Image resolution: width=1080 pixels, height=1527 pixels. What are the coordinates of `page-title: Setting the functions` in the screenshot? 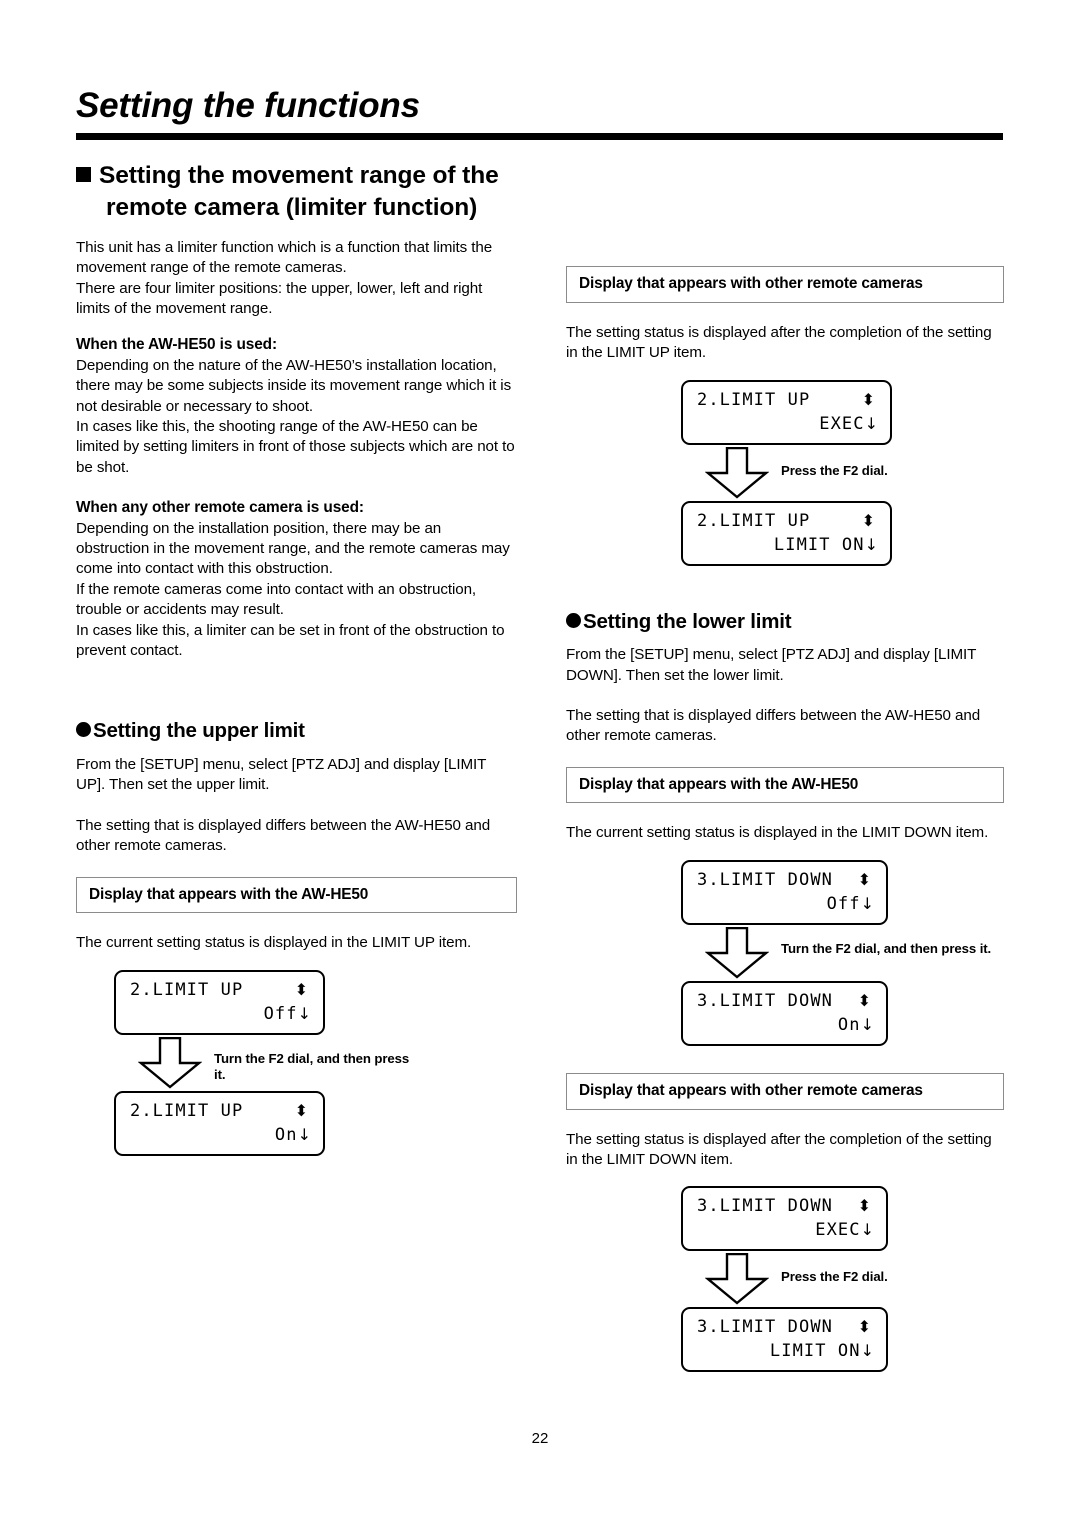 It's located at (248, 105).